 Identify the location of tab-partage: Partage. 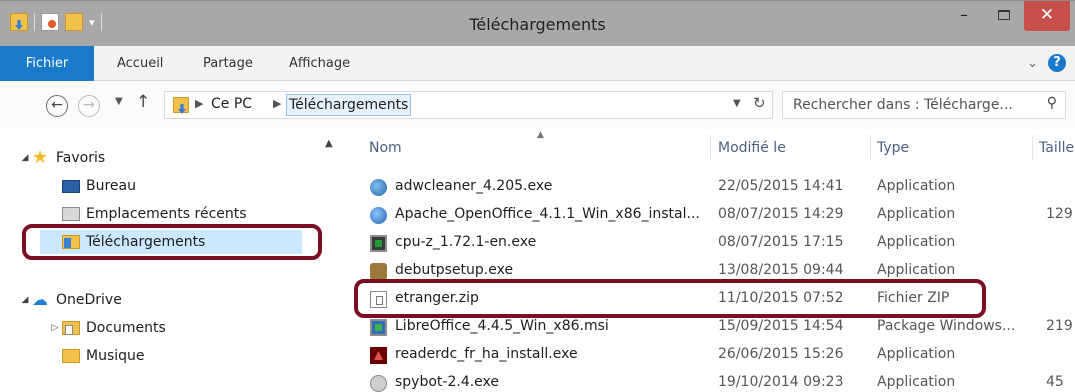
(228, 63).